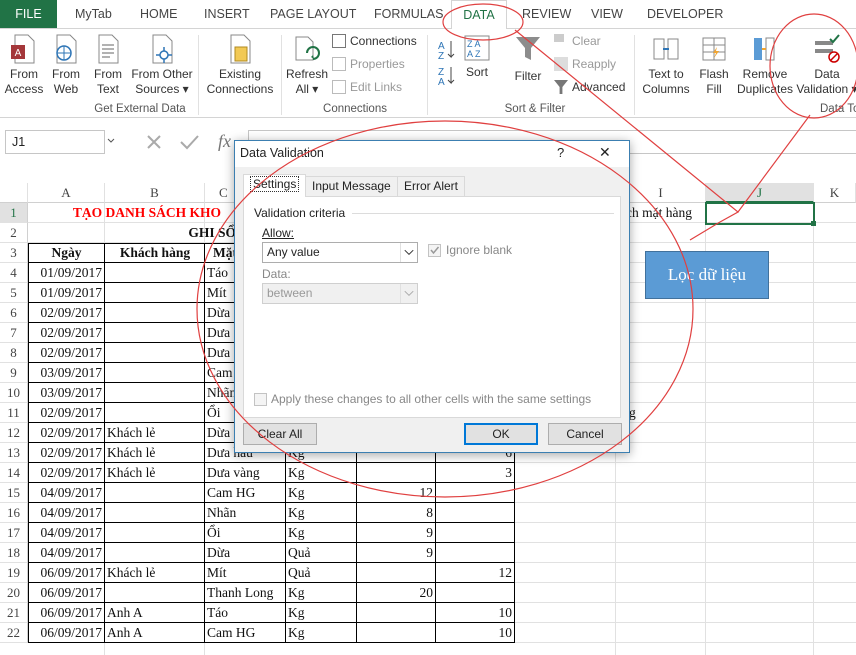  I want to click on row-header: 3, so click(14, 253).